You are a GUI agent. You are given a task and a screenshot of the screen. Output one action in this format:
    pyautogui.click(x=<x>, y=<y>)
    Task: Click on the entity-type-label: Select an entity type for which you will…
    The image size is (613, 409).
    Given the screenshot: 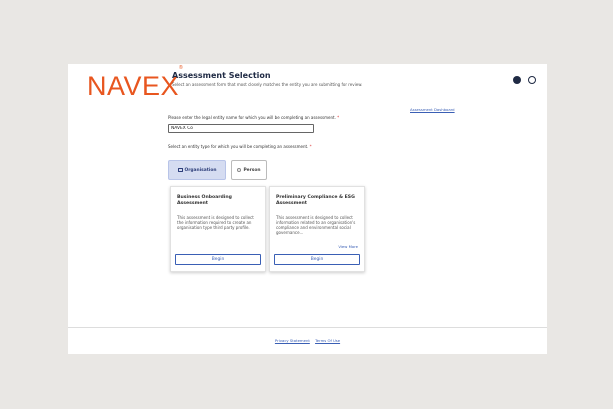 What is the action you would take?
    pyautogui.click(x=240, y=146)
    